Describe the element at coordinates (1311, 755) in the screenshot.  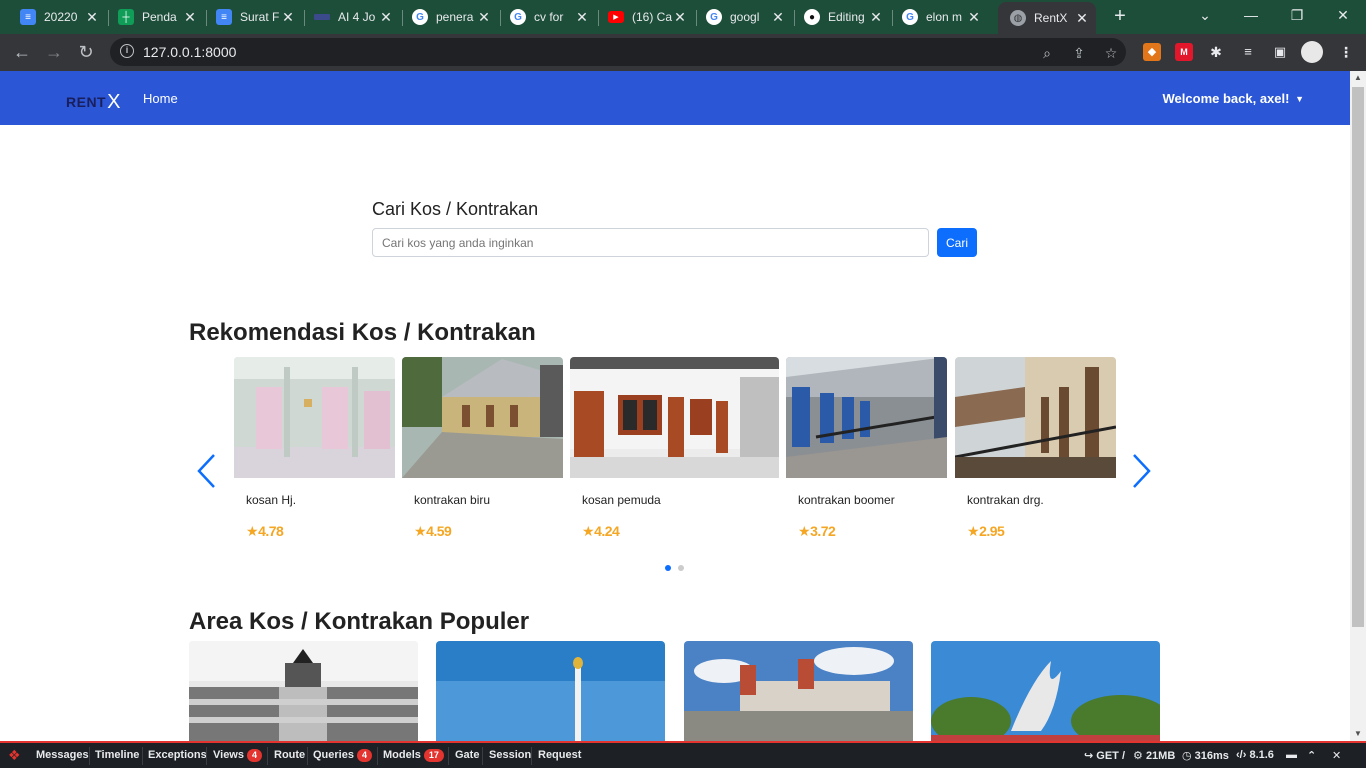
I see `maximize-icon: ⌃` at that location.